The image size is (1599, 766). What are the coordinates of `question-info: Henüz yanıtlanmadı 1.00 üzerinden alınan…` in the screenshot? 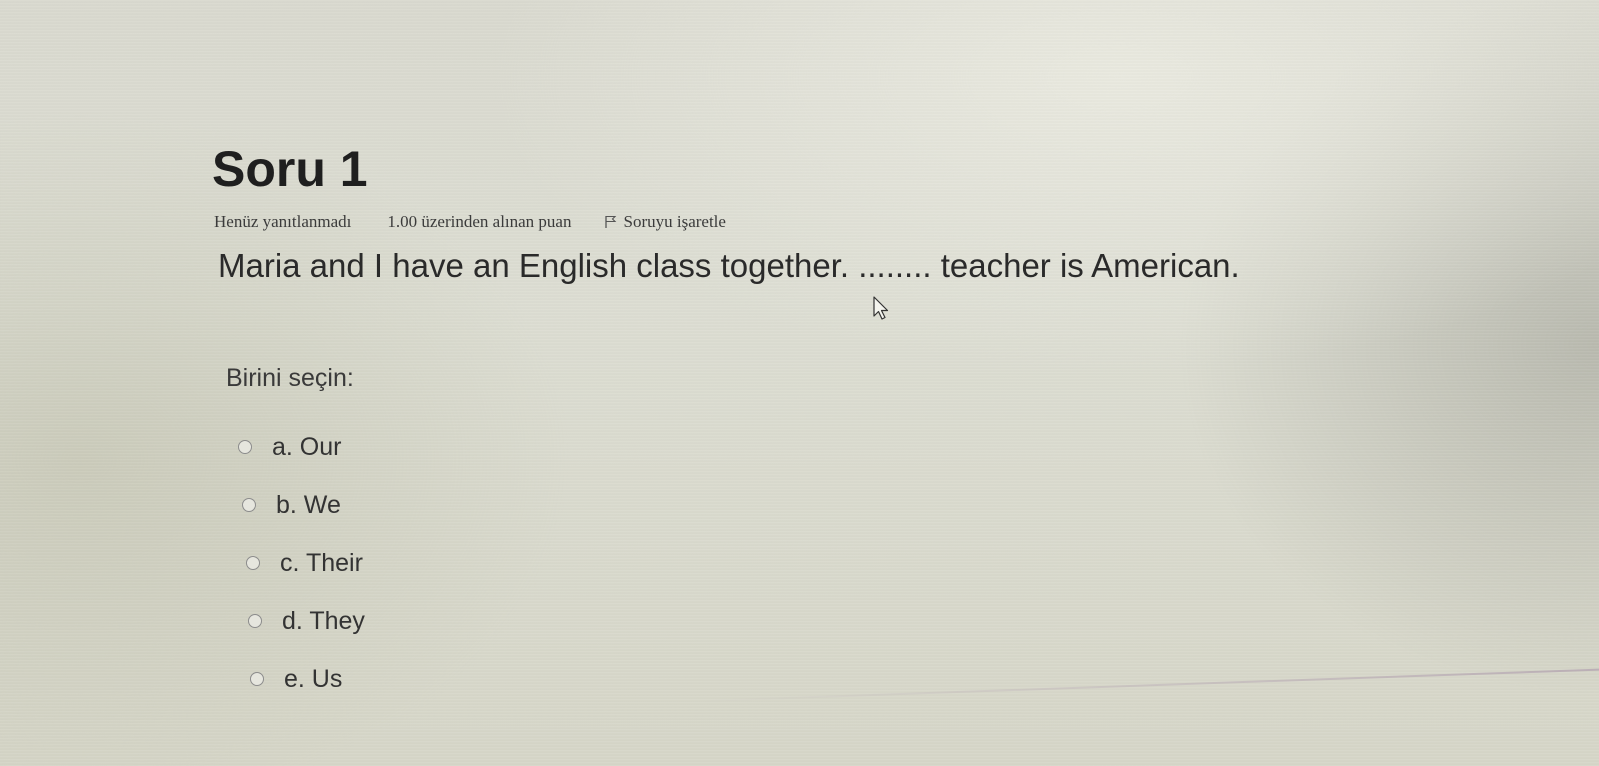 It's located at (862, 222).